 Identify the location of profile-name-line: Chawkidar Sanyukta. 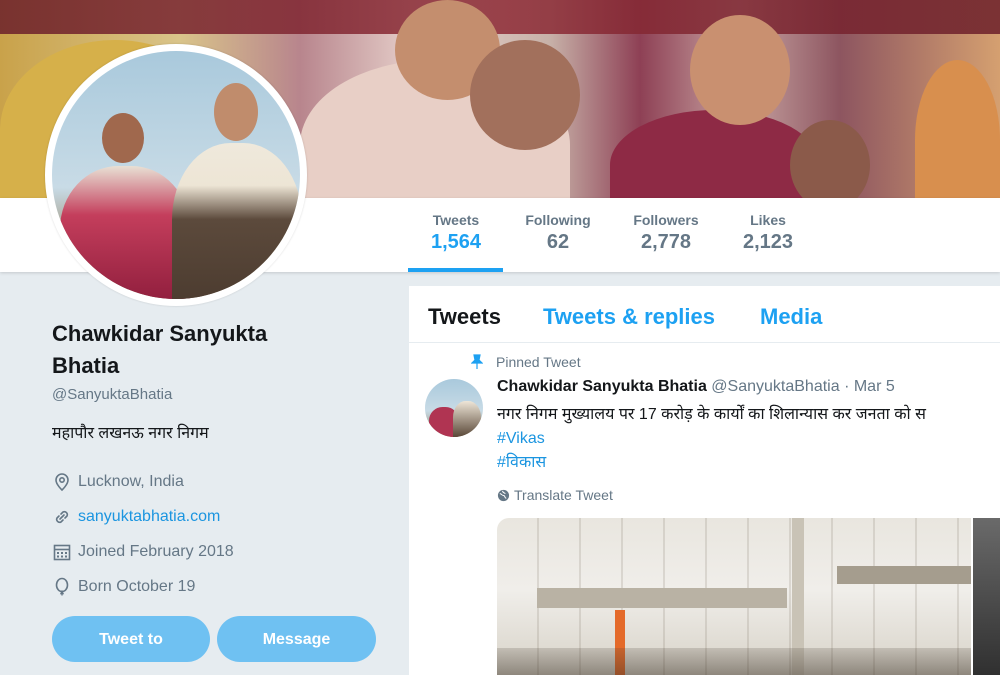
(160, 333).